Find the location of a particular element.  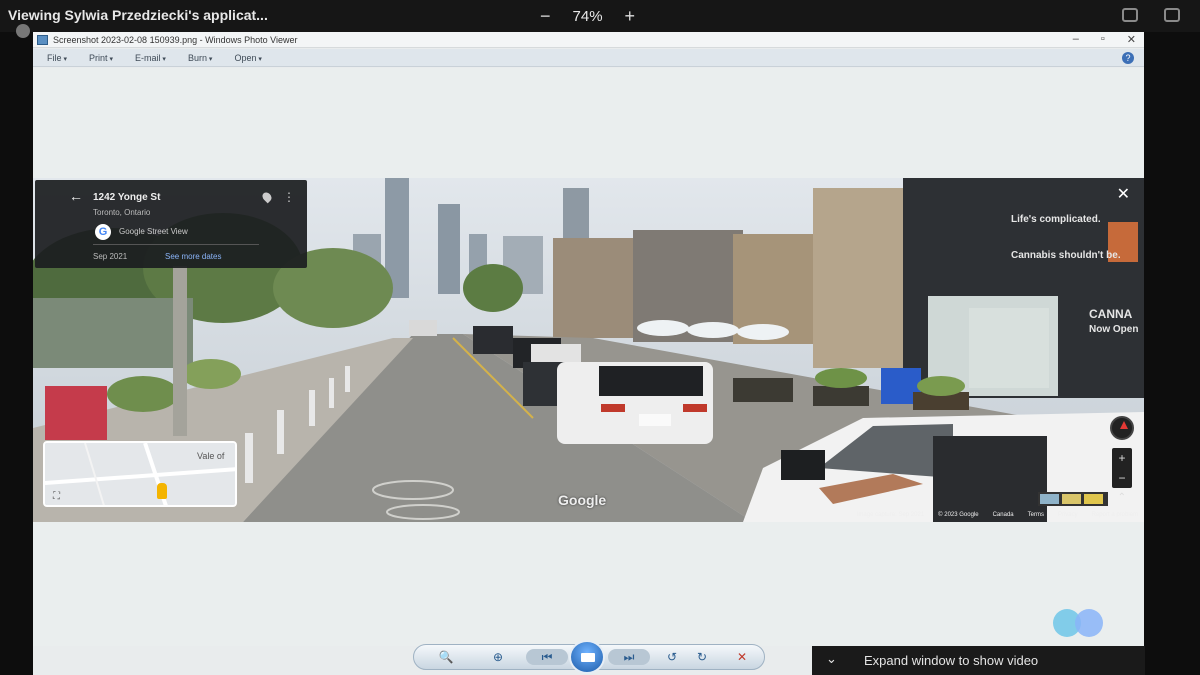

google-logo-icon: G is located at coordinates (103, 232).